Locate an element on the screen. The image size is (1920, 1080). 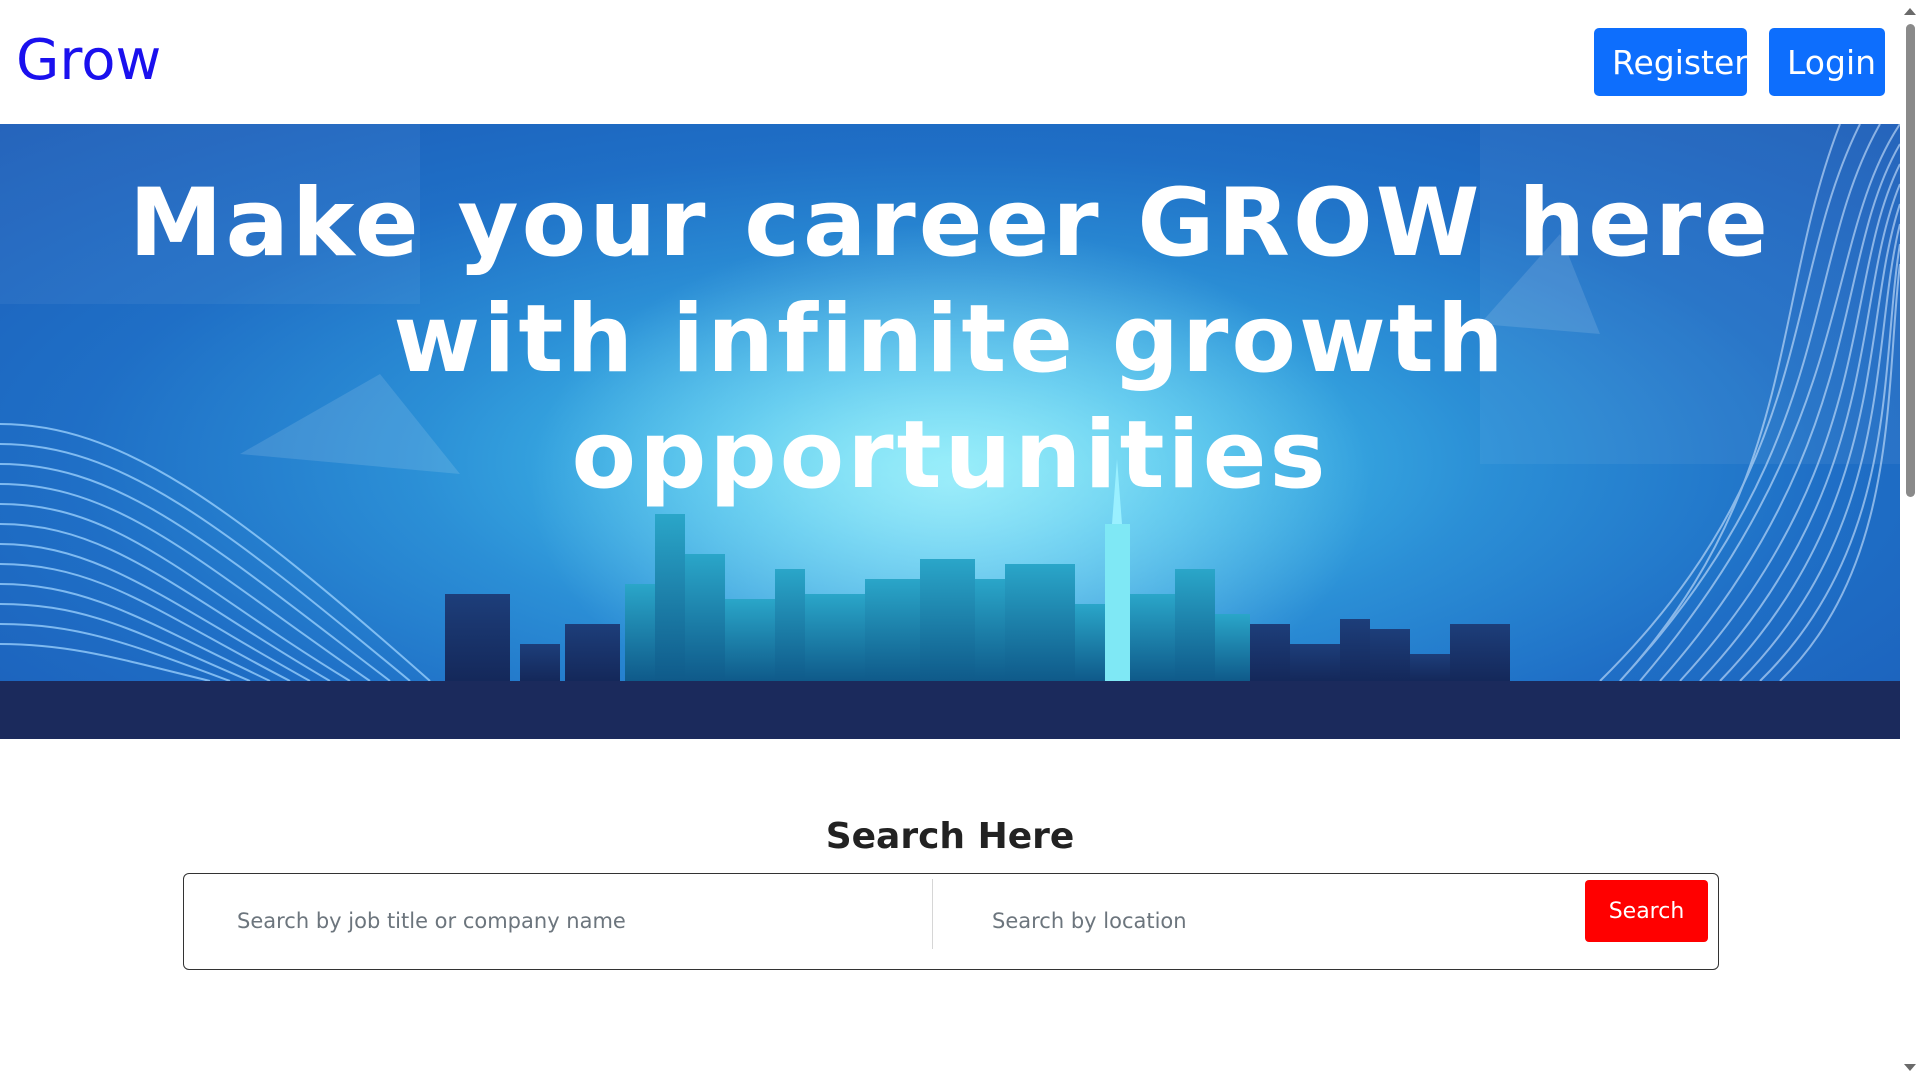
register-button: Register is located at coordinates (1671, 62).